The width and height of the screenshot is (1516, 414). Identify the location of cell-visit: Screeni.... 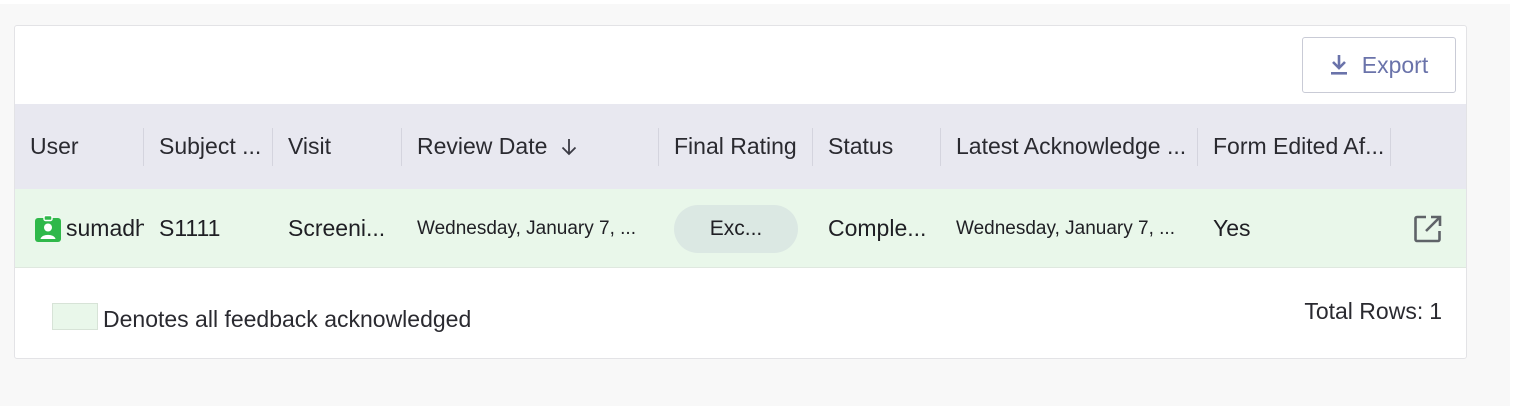
(337, 228).